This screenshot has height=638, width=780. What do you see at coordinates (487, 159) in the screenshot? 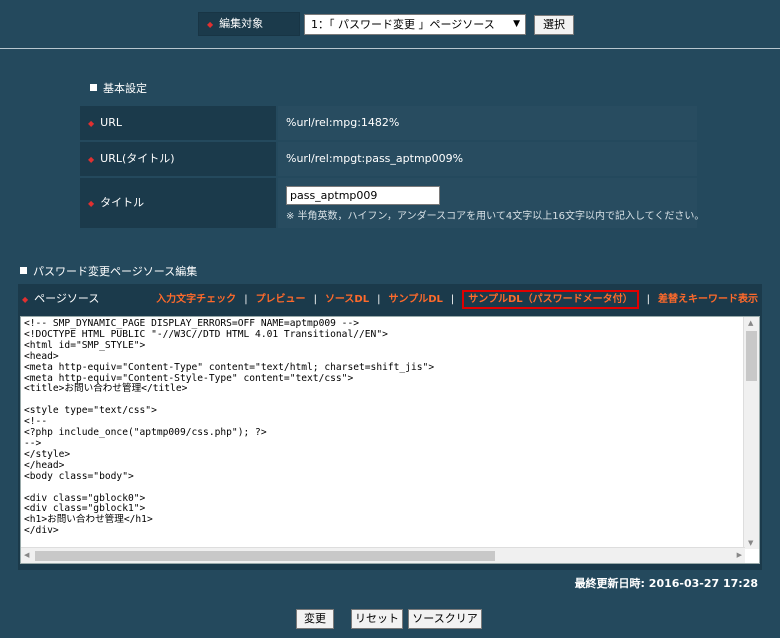
I see `url-title-value: %url/rel:mpgt:pass_aptmp009%` at bounding box center [487, 159].